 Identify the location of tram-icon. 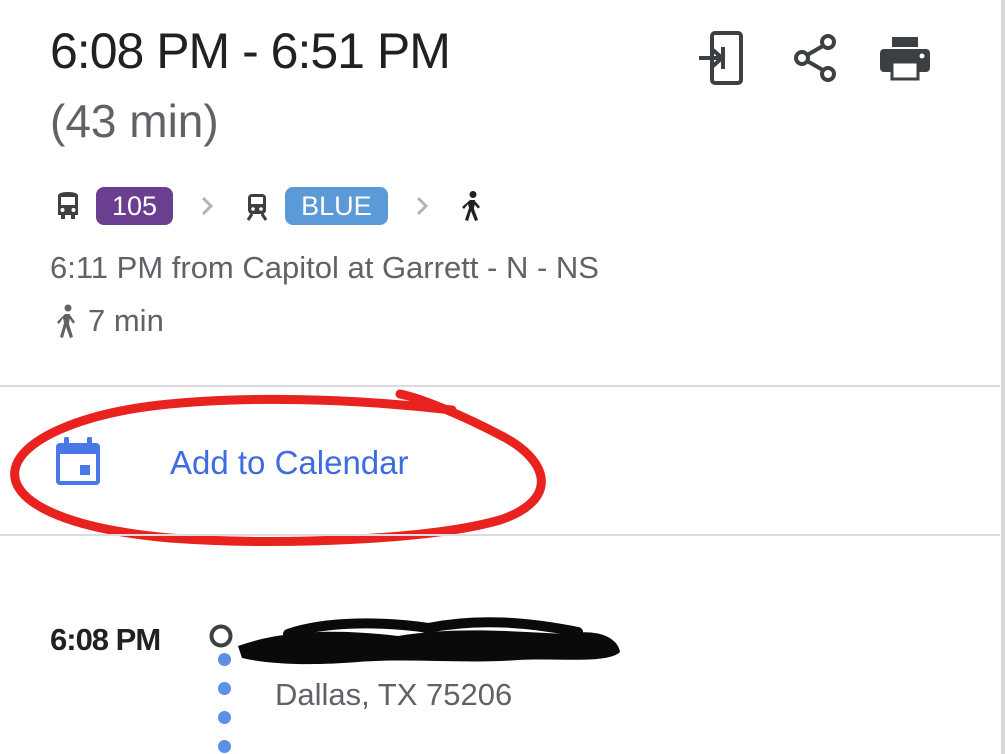
(257, 206).